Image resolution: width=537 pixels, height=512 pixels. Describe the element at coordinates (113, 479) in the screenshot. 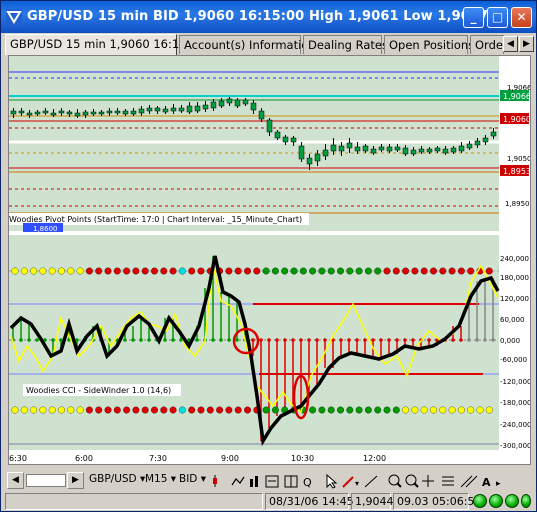

I see `symbol-label: GBP/USD` at that location.